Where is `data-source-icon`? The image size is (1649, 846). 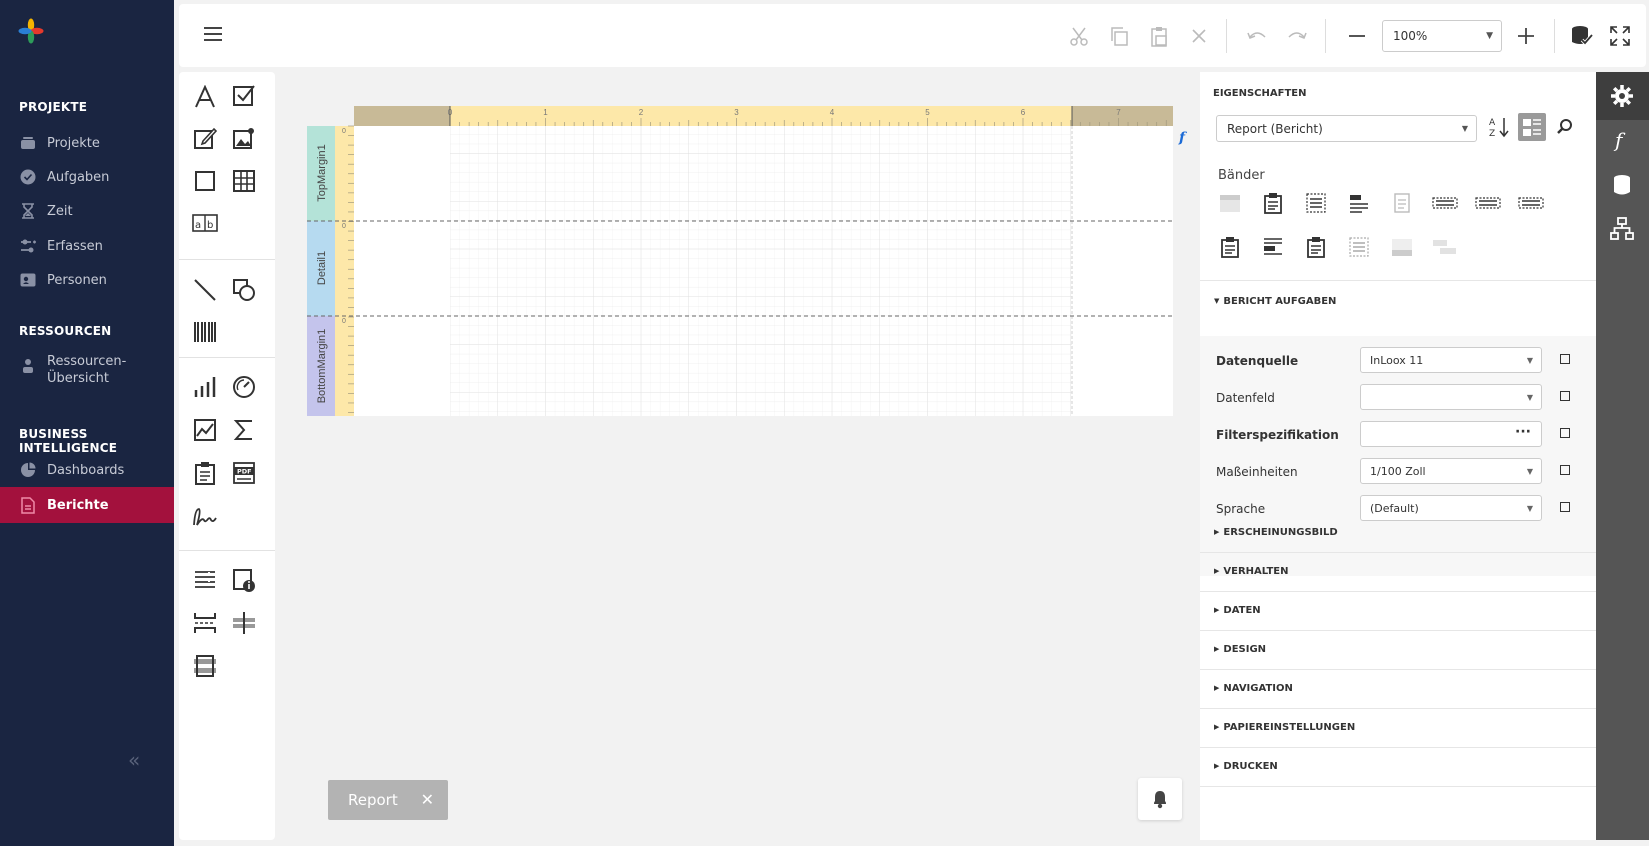 data-source-icon is located at coordinates (1622, 185).